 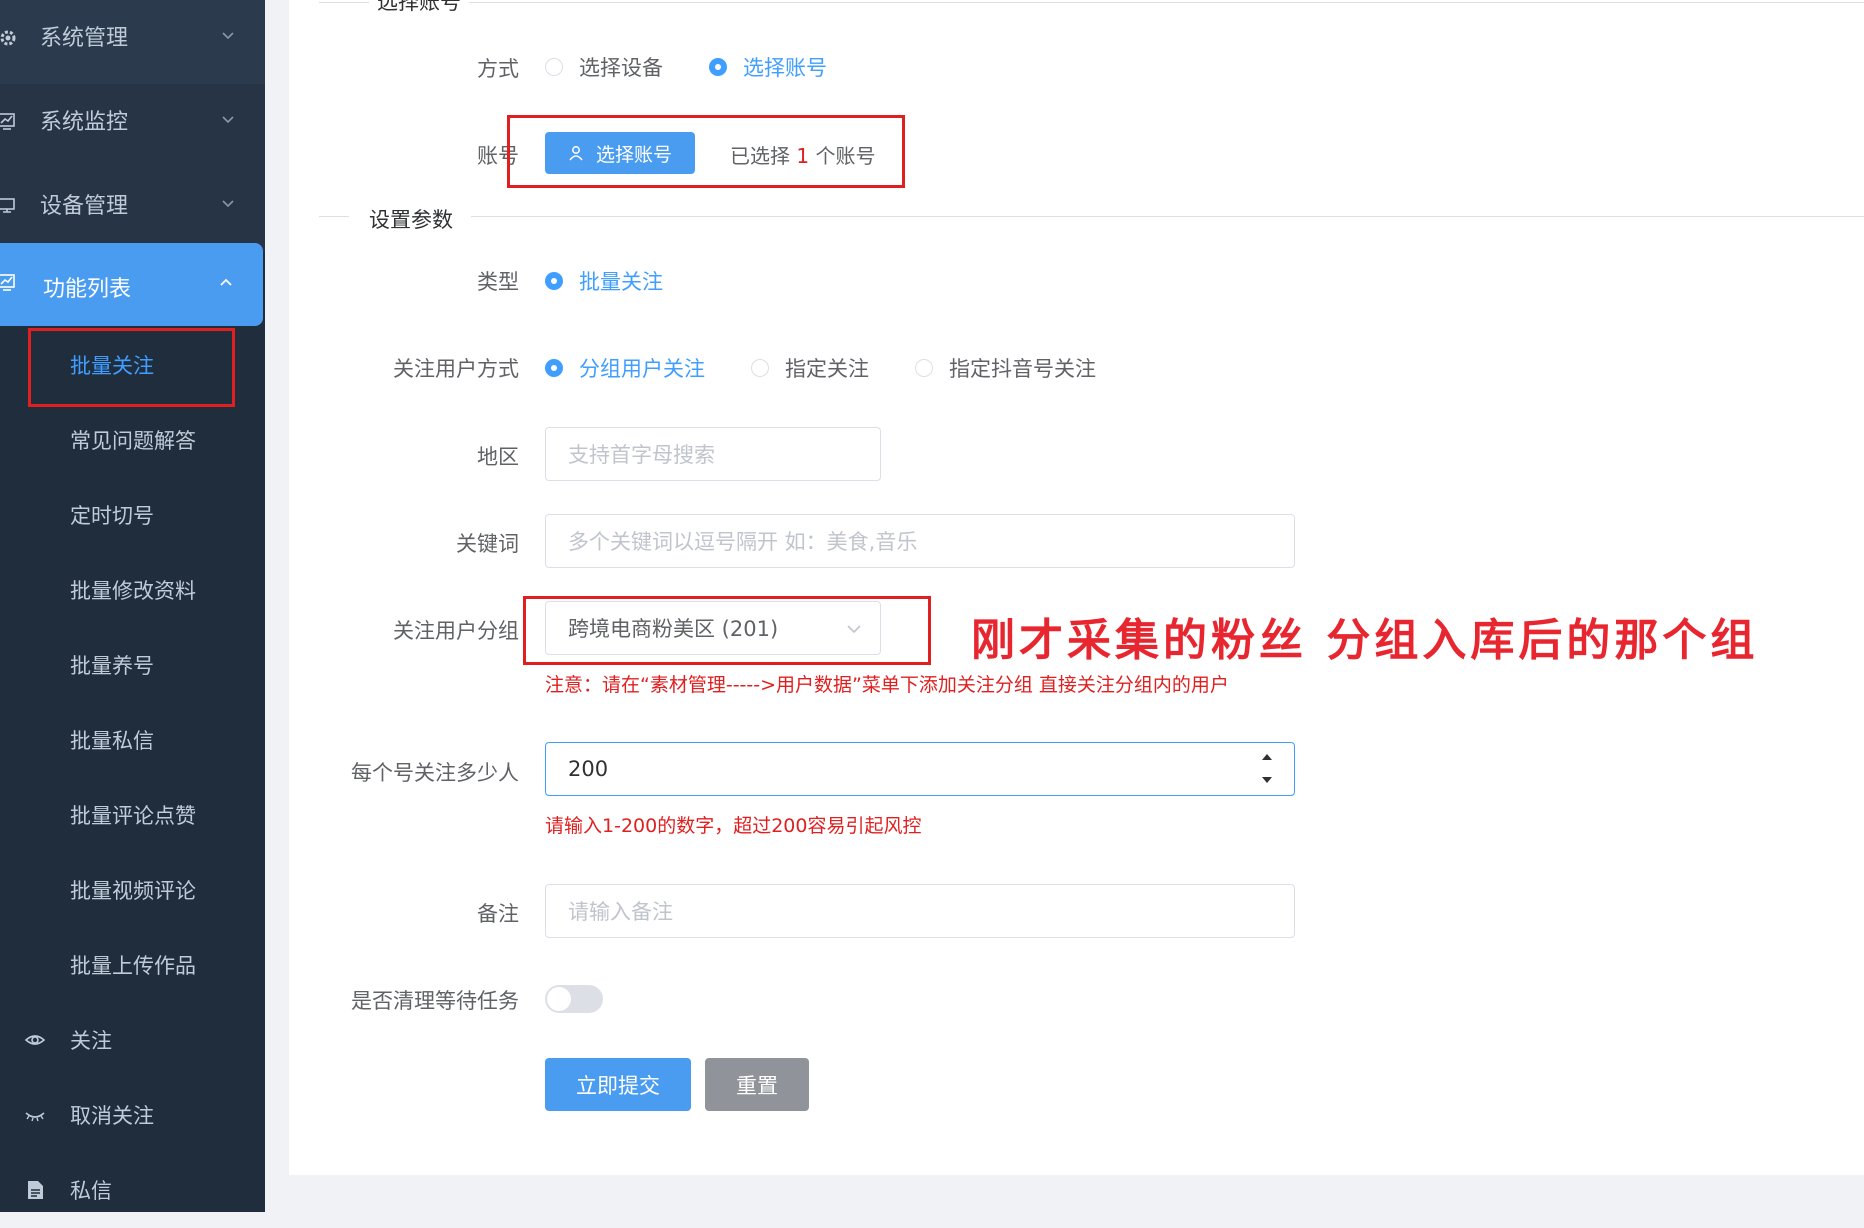 I want to click on radio-select-device: 选择设备, so click(x=604, y=67).